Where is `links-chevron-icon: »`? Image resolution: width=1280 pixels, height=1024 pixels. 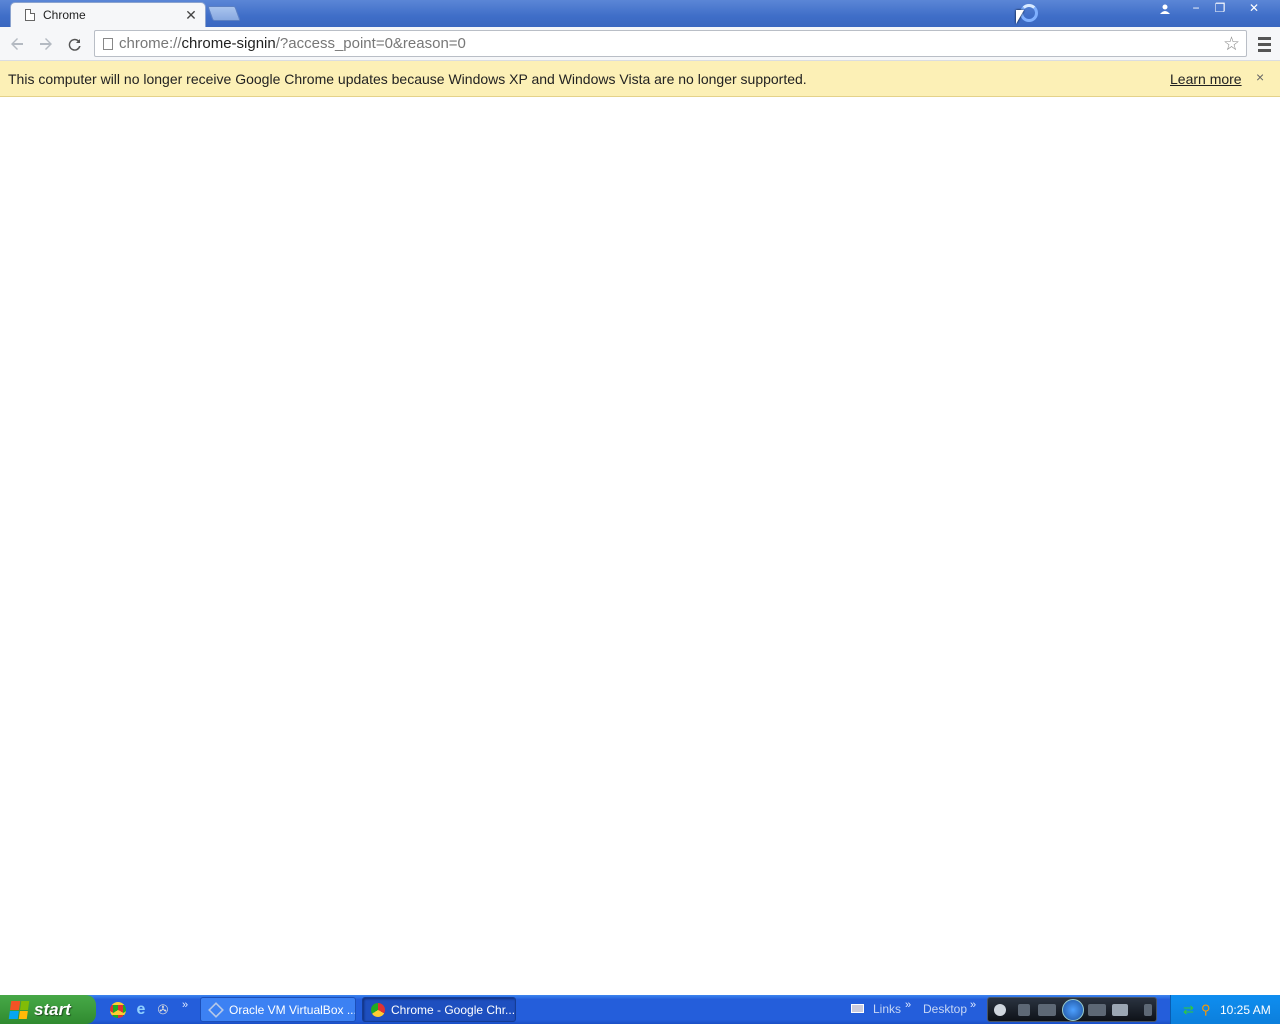 links-chevron-icon: » is located at coordinates (908, 1005).